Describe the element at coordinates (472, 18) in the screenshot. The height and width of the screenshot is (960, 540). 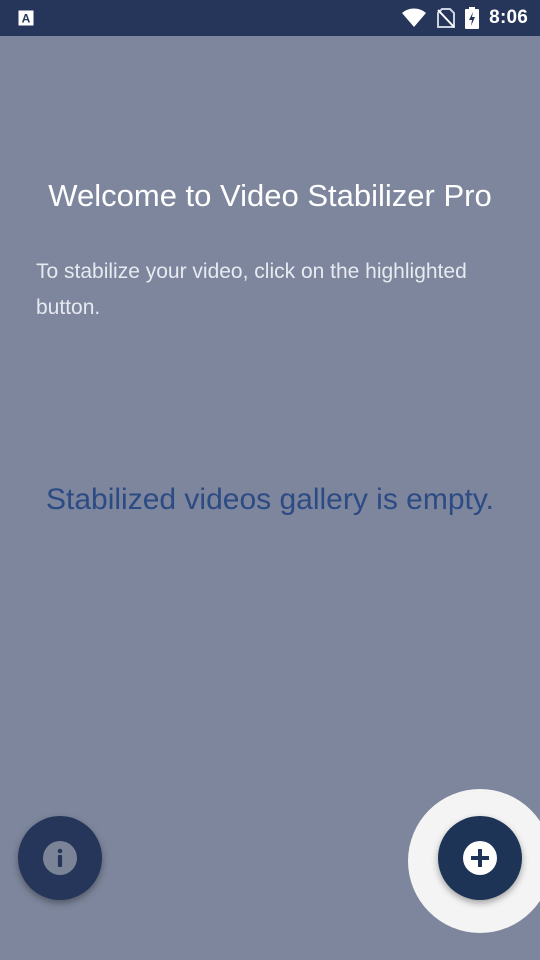
I see `battery-charging-icon` at that location.